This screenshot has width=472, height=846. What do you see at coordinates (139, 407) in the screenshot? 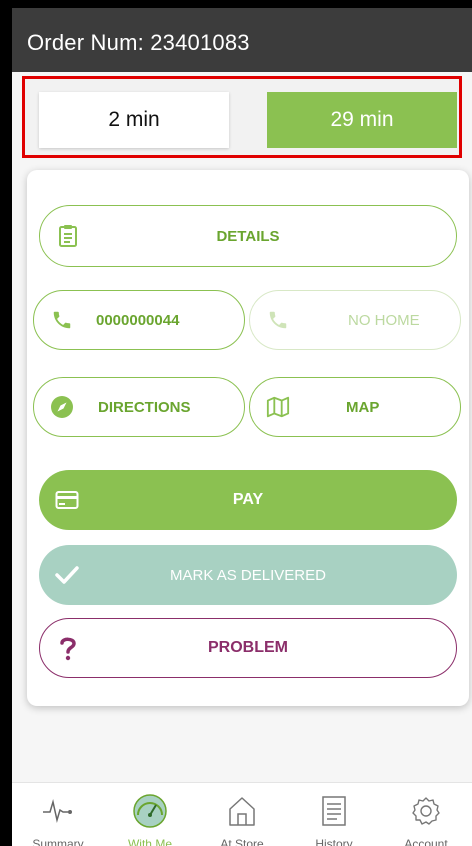
I see `directions-button: DIRECTIONS` at bounding box center [139, 407].